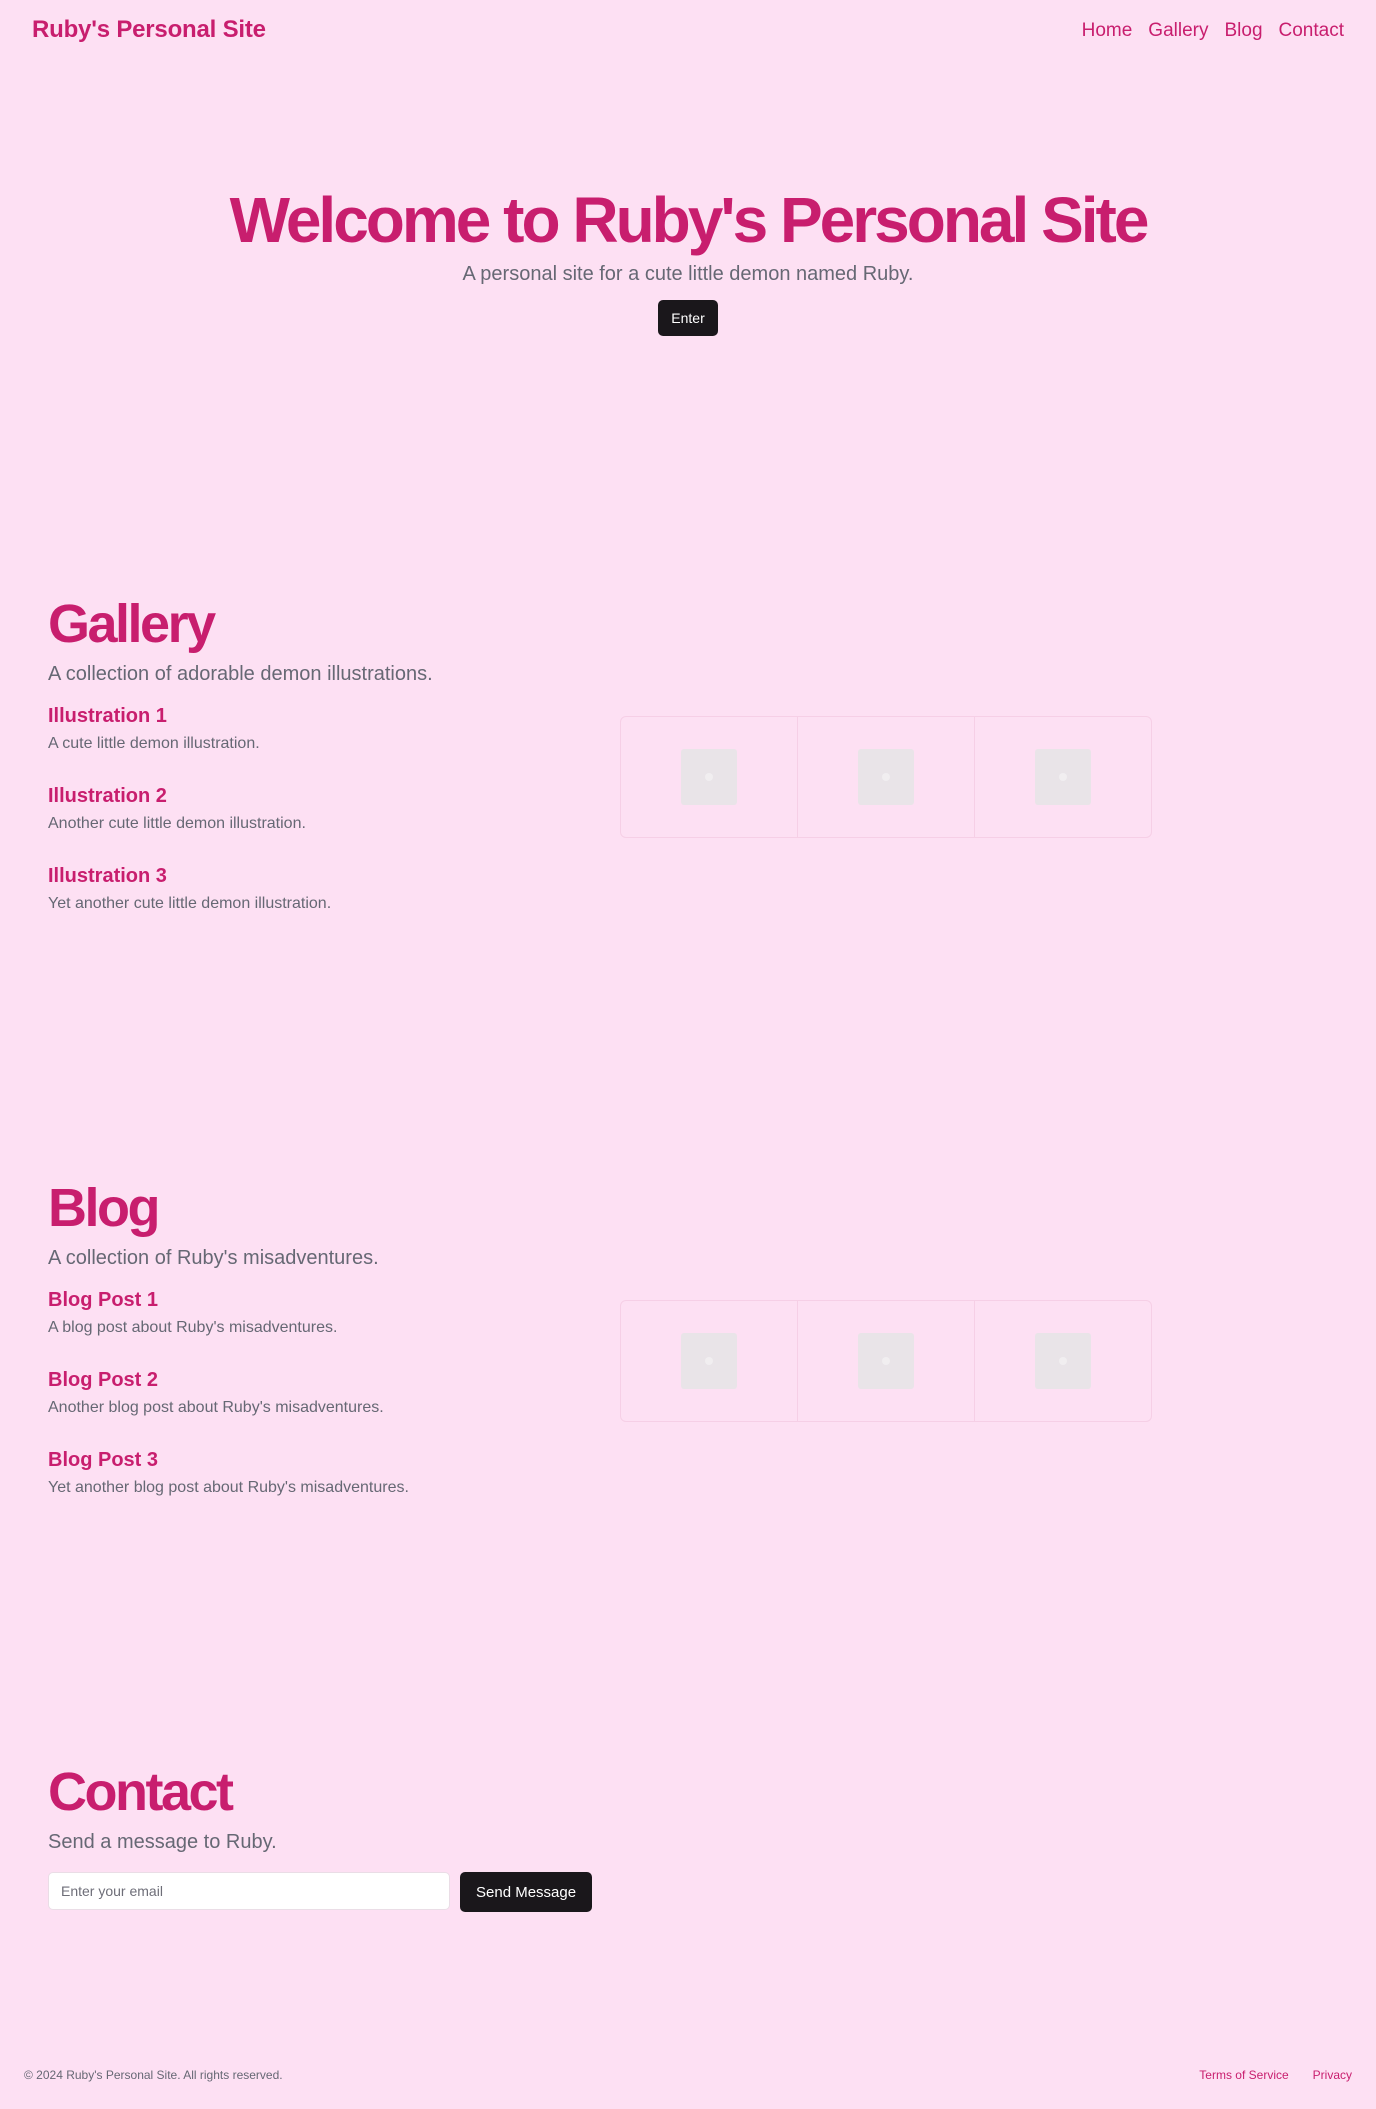 The height and width of the screenshot is (2109, 1376). Describe the element at coordinates (132, 624) in the screenshot. I see `gallery-title: Gallery` at that location.